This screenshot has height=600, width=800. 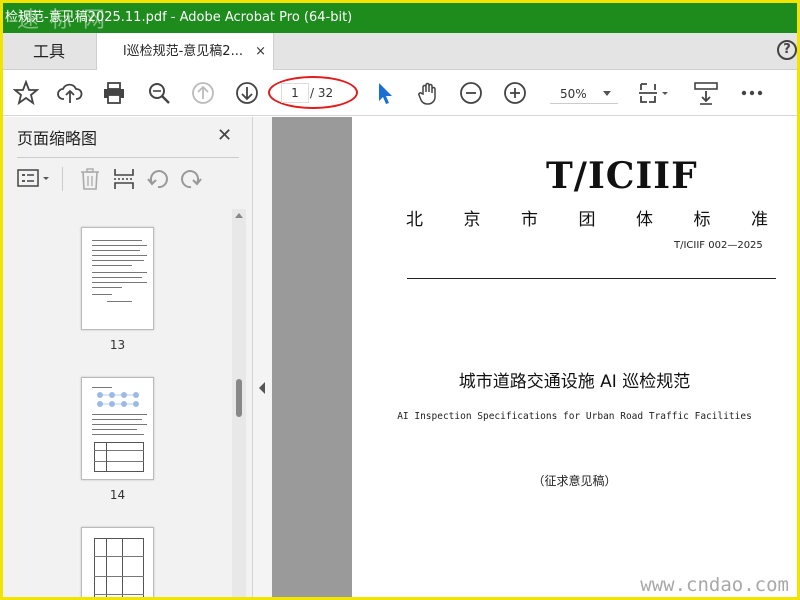 What do you see at coordinates (90, 179) in the screenshot?
I see `delete-page-icon` at bounding box center [90, 179].